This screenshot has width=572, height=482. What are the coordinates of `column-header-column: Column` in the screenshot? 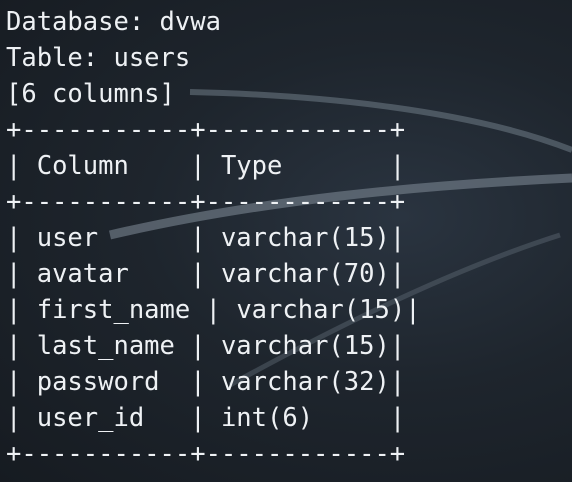 It's located at (105, 166).